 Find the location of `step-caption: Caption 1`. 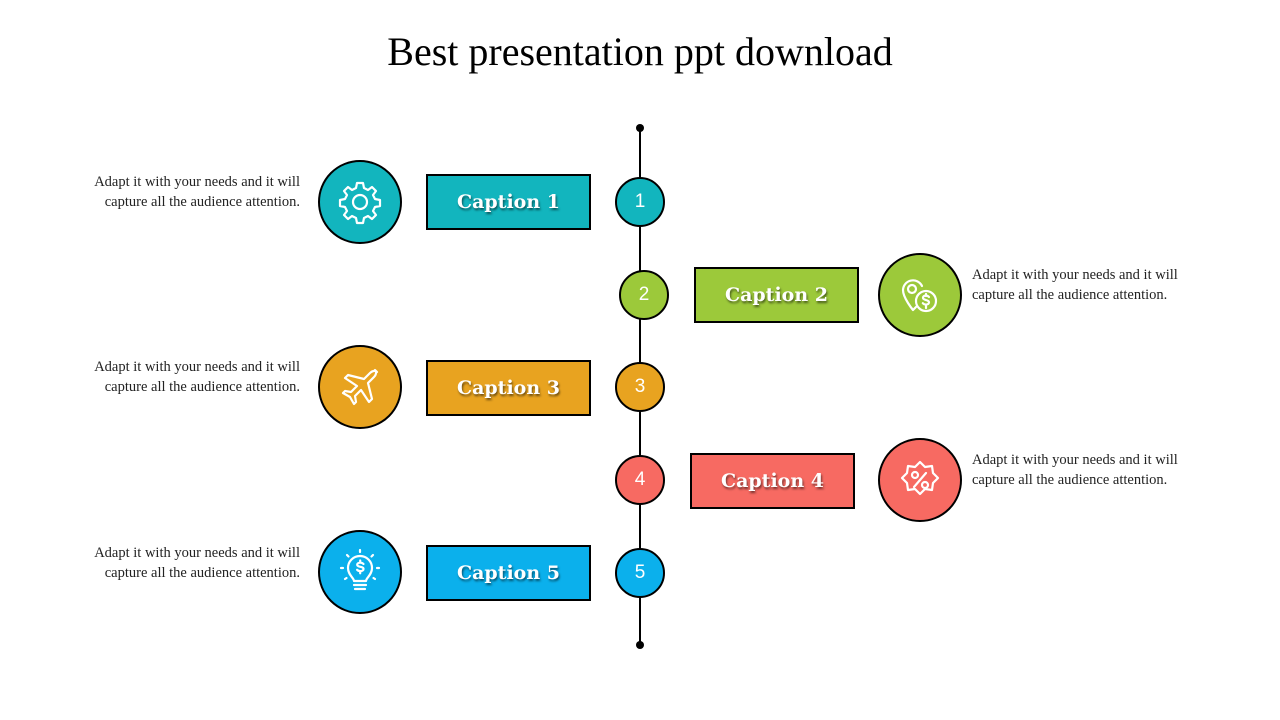

step-caption: Caption 1 is located at coordinates (508, 202).